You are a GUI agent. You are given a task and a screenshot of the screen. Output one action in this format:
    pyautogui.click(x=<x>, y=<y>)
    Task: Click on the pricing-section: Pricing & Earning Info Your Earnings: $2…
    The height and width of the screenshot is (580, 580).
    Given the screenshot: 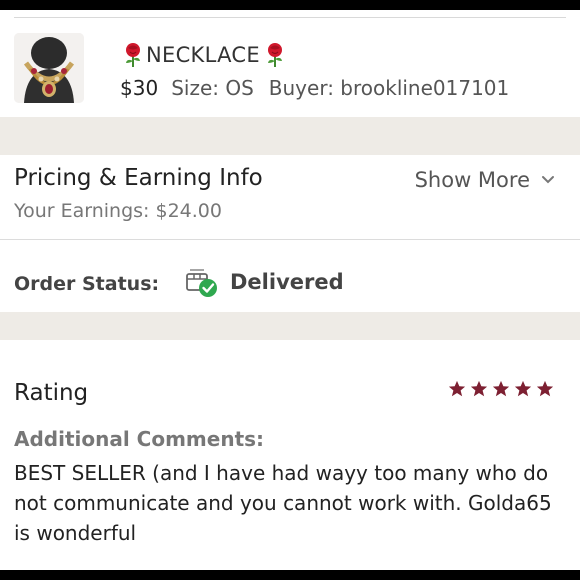 What is the action you would take?
    pyautogui.click(x=290, y=197)
    